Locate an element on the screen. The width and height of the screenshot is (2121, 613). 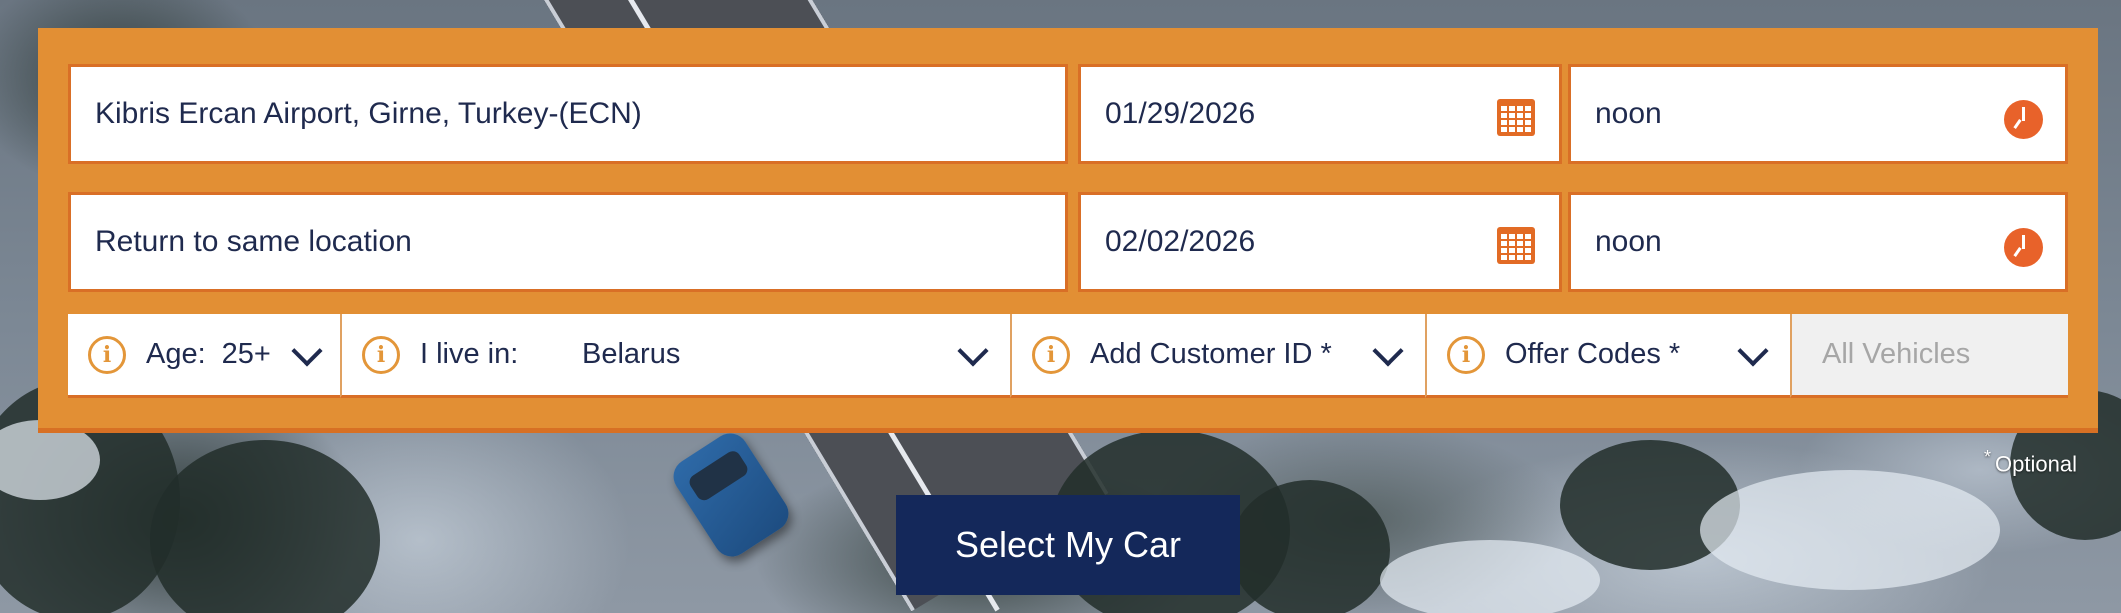
residence-select: i I live in: Belarus is located at coordinates (675, 356).